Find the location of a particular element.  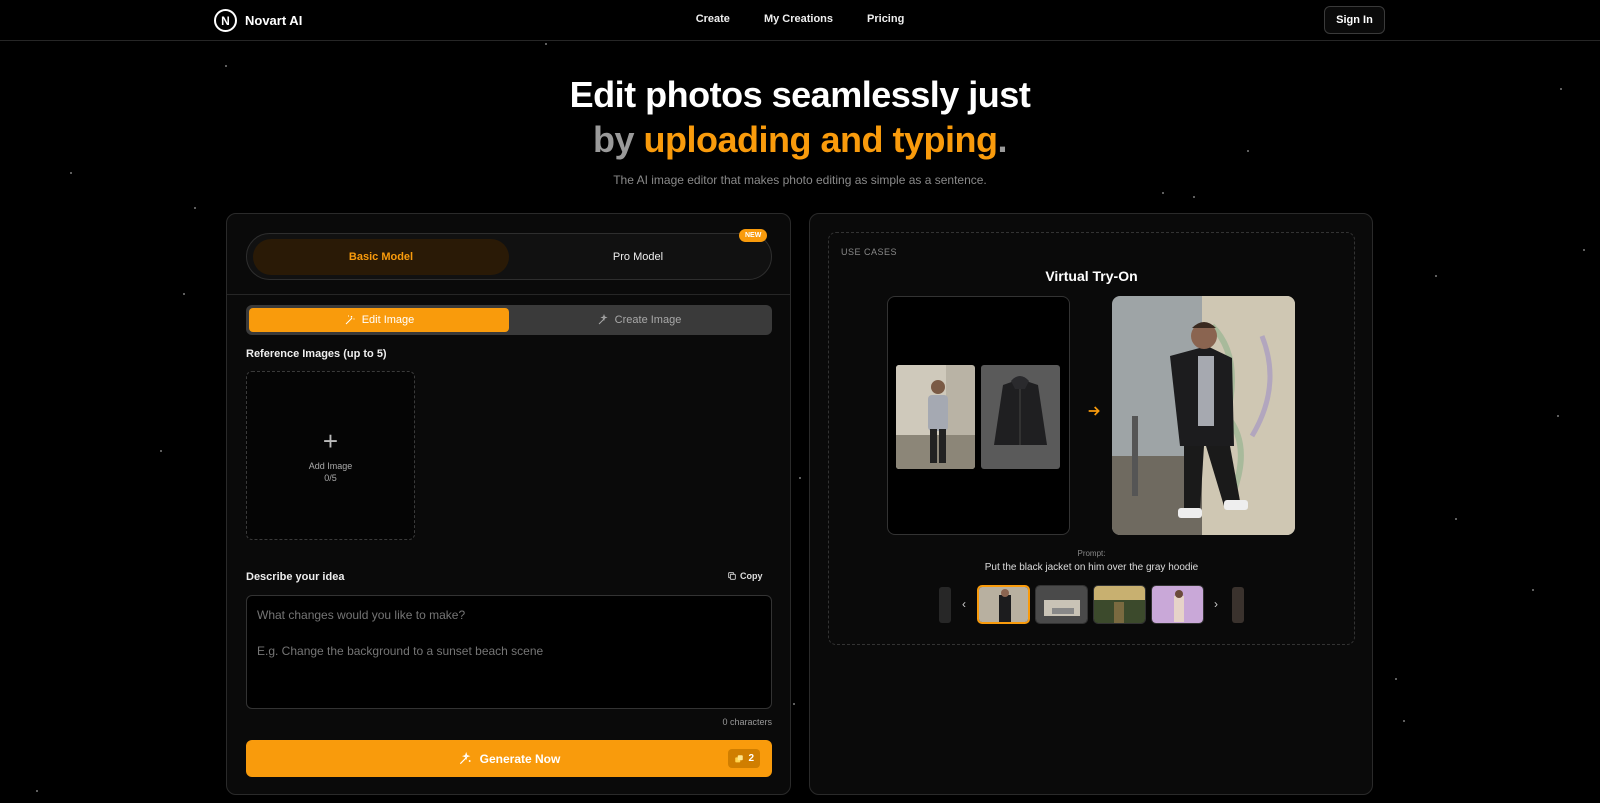

input-photo-man-hoodie is located at coordinates (935, 417).